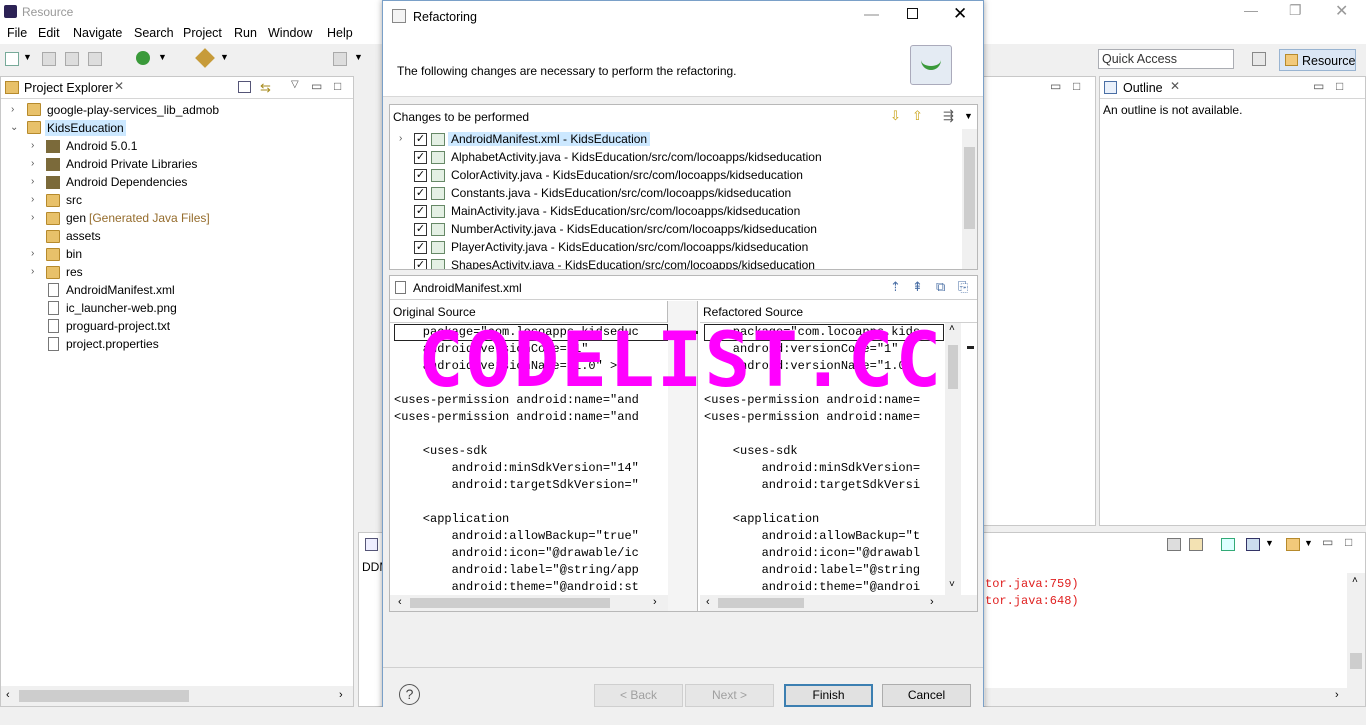 This screenshot has width=1366, height=725. Describe the element at coordinates (926, 695) in the screenshot. I see `cancel-button: Cancel` at that location.